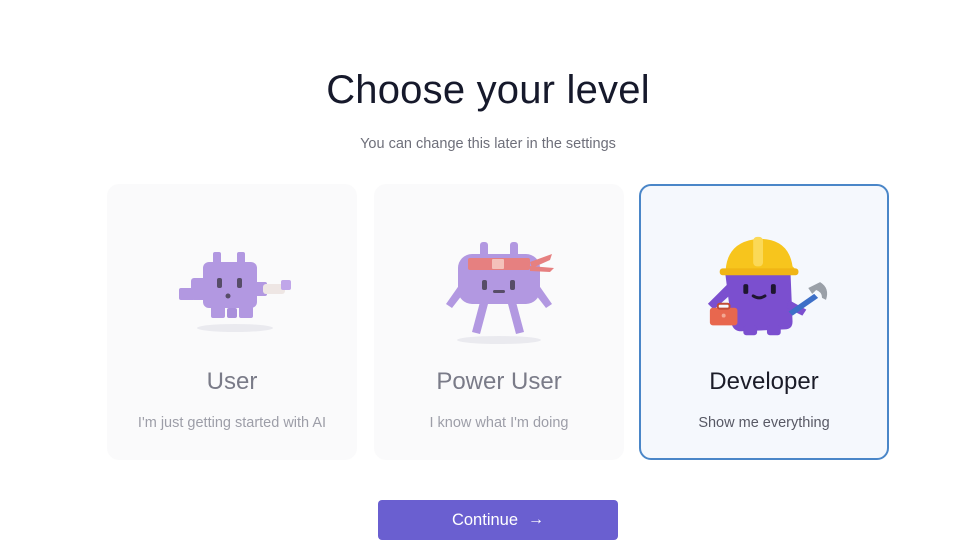  I want to click on level-description: I'm just getting started with AI, so click(232, 423).